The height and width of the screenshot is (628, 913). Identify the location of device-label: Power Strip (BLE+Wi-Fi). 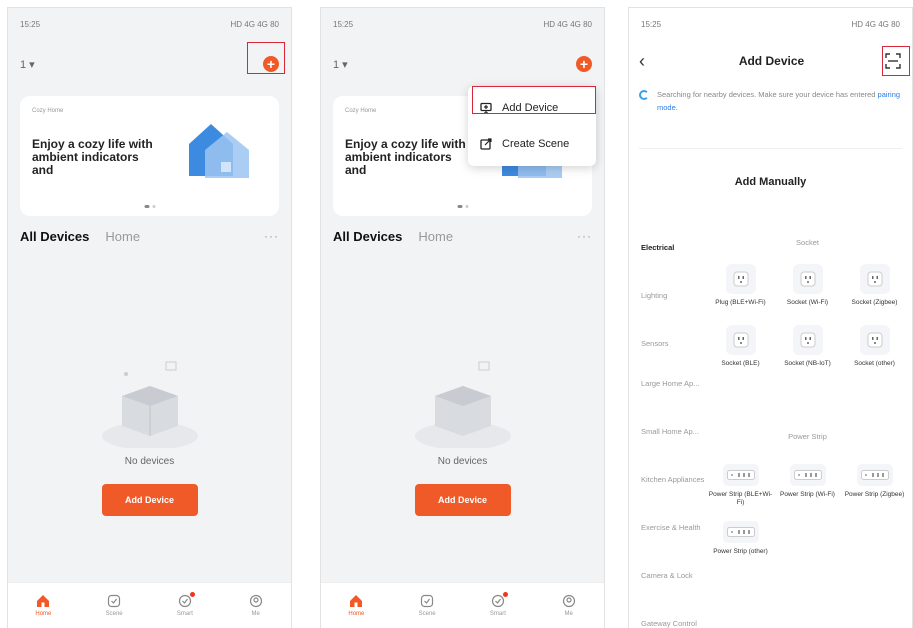
(740, 498).